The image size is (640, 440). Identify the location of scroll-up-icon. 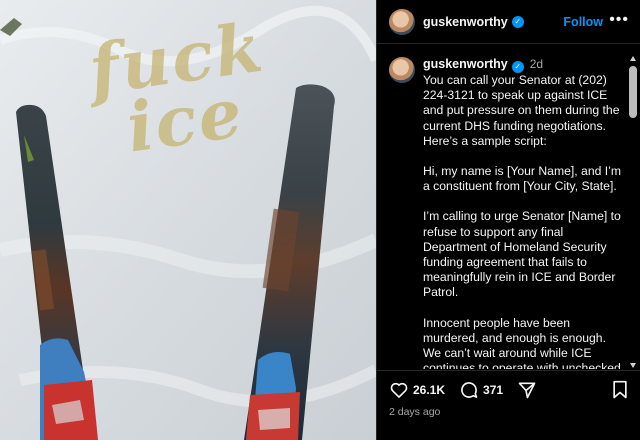
(633, 58).